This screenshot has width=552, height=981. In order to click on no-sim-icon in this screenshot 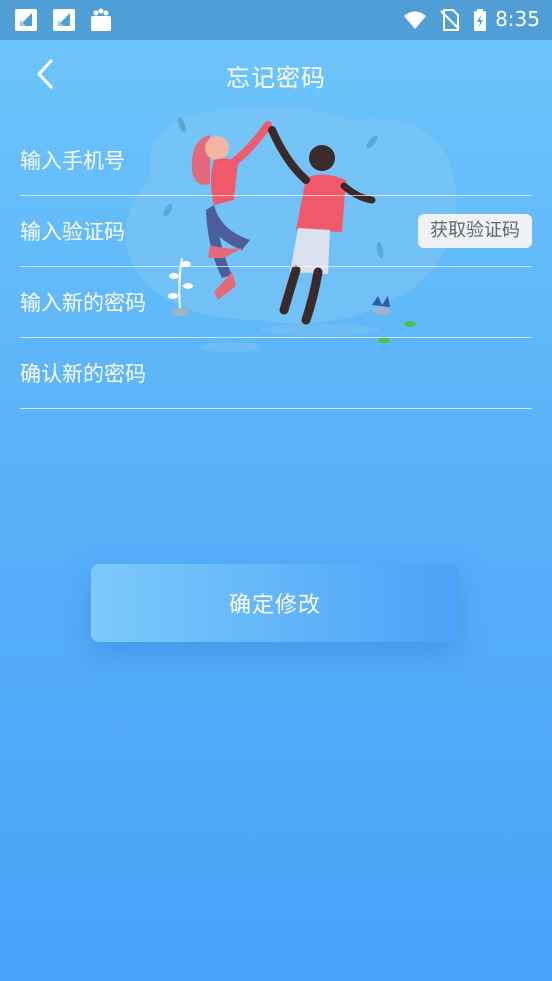, I will do `click(450, 20)`.